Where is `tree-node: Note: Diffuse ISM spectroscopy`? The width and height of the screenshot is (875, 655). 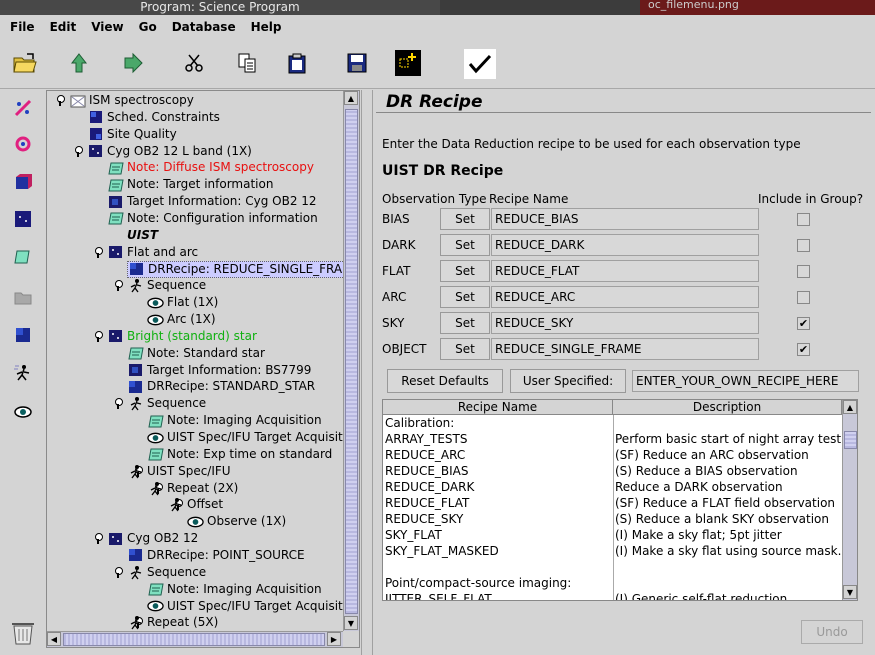 tree-node: Note: Diffuse ISM spectroscopy is located at coordinates (210, 167).